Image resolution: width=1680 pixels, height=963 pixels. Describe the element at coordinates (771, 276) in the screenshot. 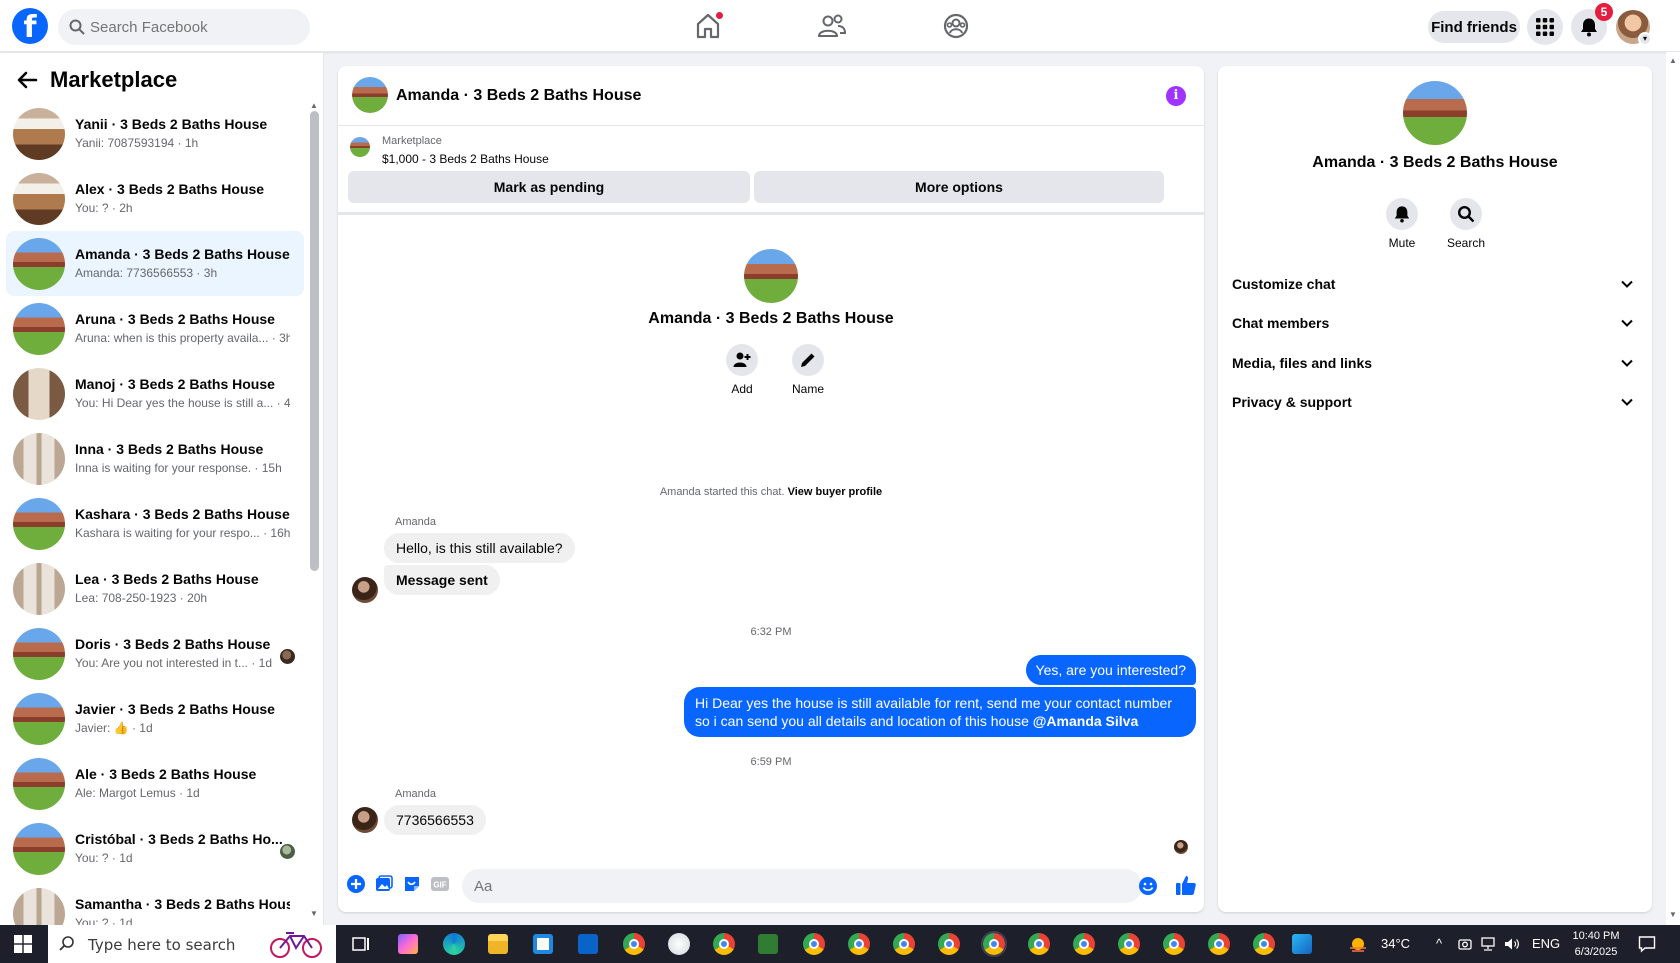

I see `intro-avatar` at that location.